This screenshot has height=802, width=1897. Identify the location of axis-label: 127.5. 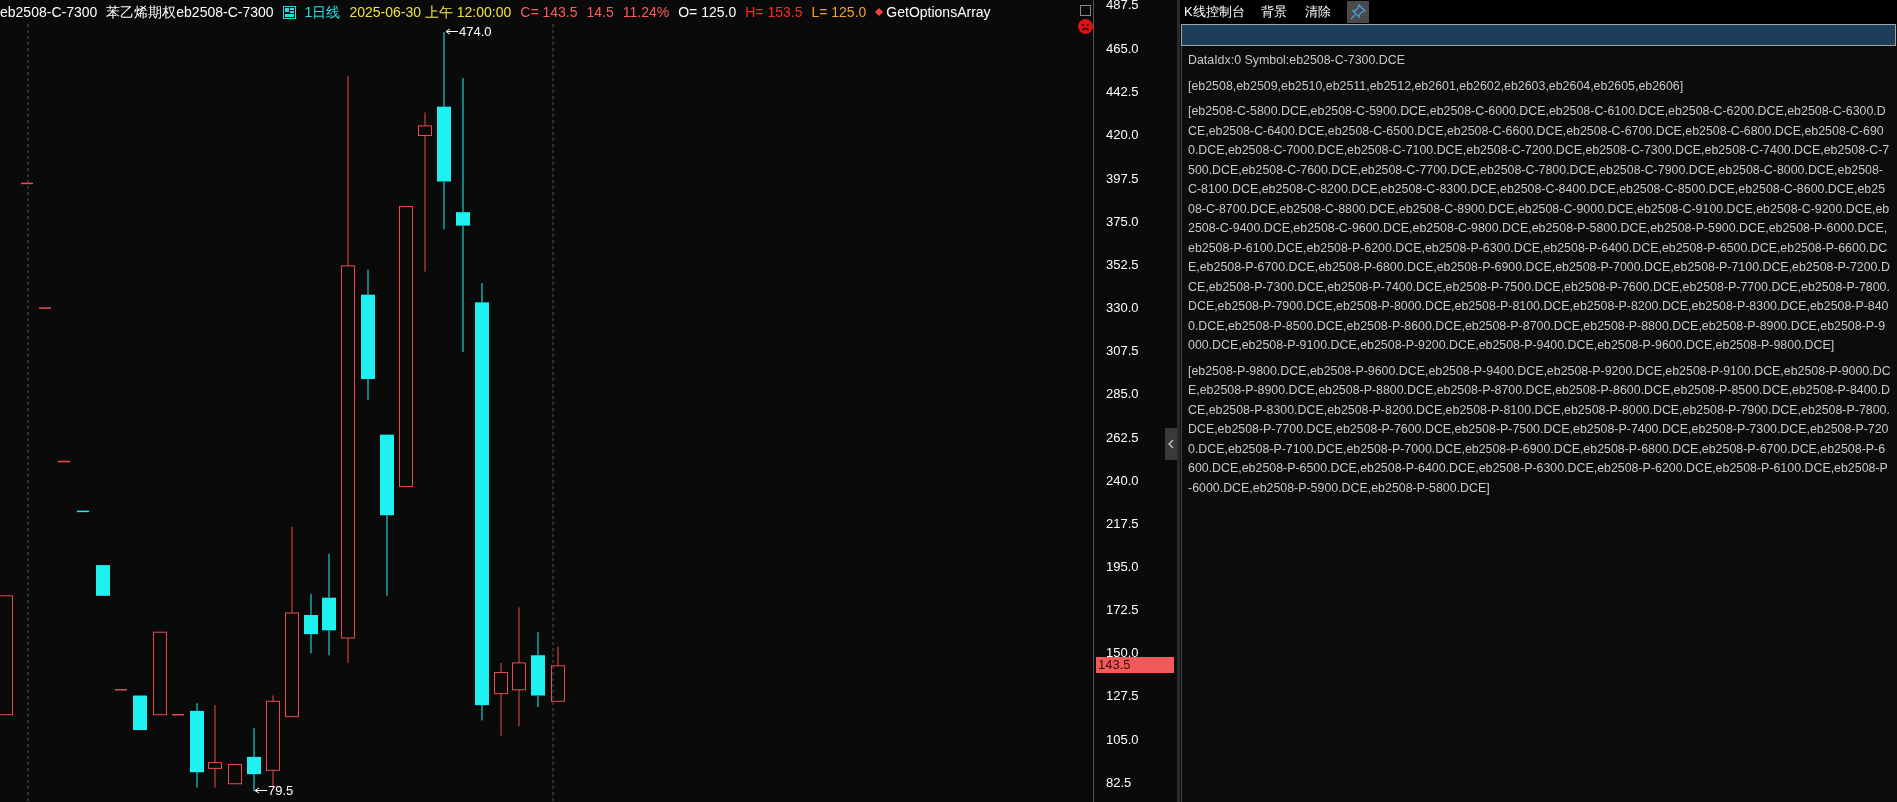
(1122, 696).